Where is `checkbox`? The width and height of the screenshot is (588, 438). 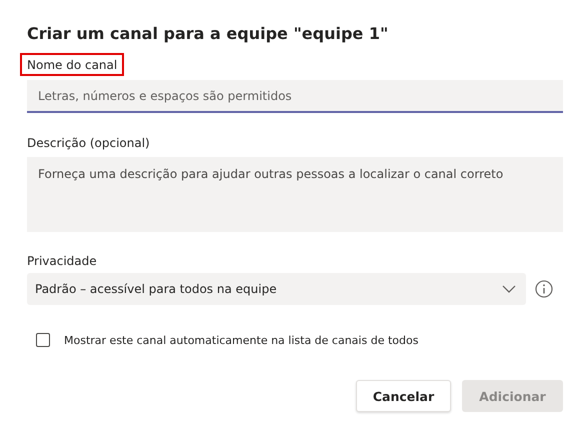 checkbox is located at coordinates (43, 340).